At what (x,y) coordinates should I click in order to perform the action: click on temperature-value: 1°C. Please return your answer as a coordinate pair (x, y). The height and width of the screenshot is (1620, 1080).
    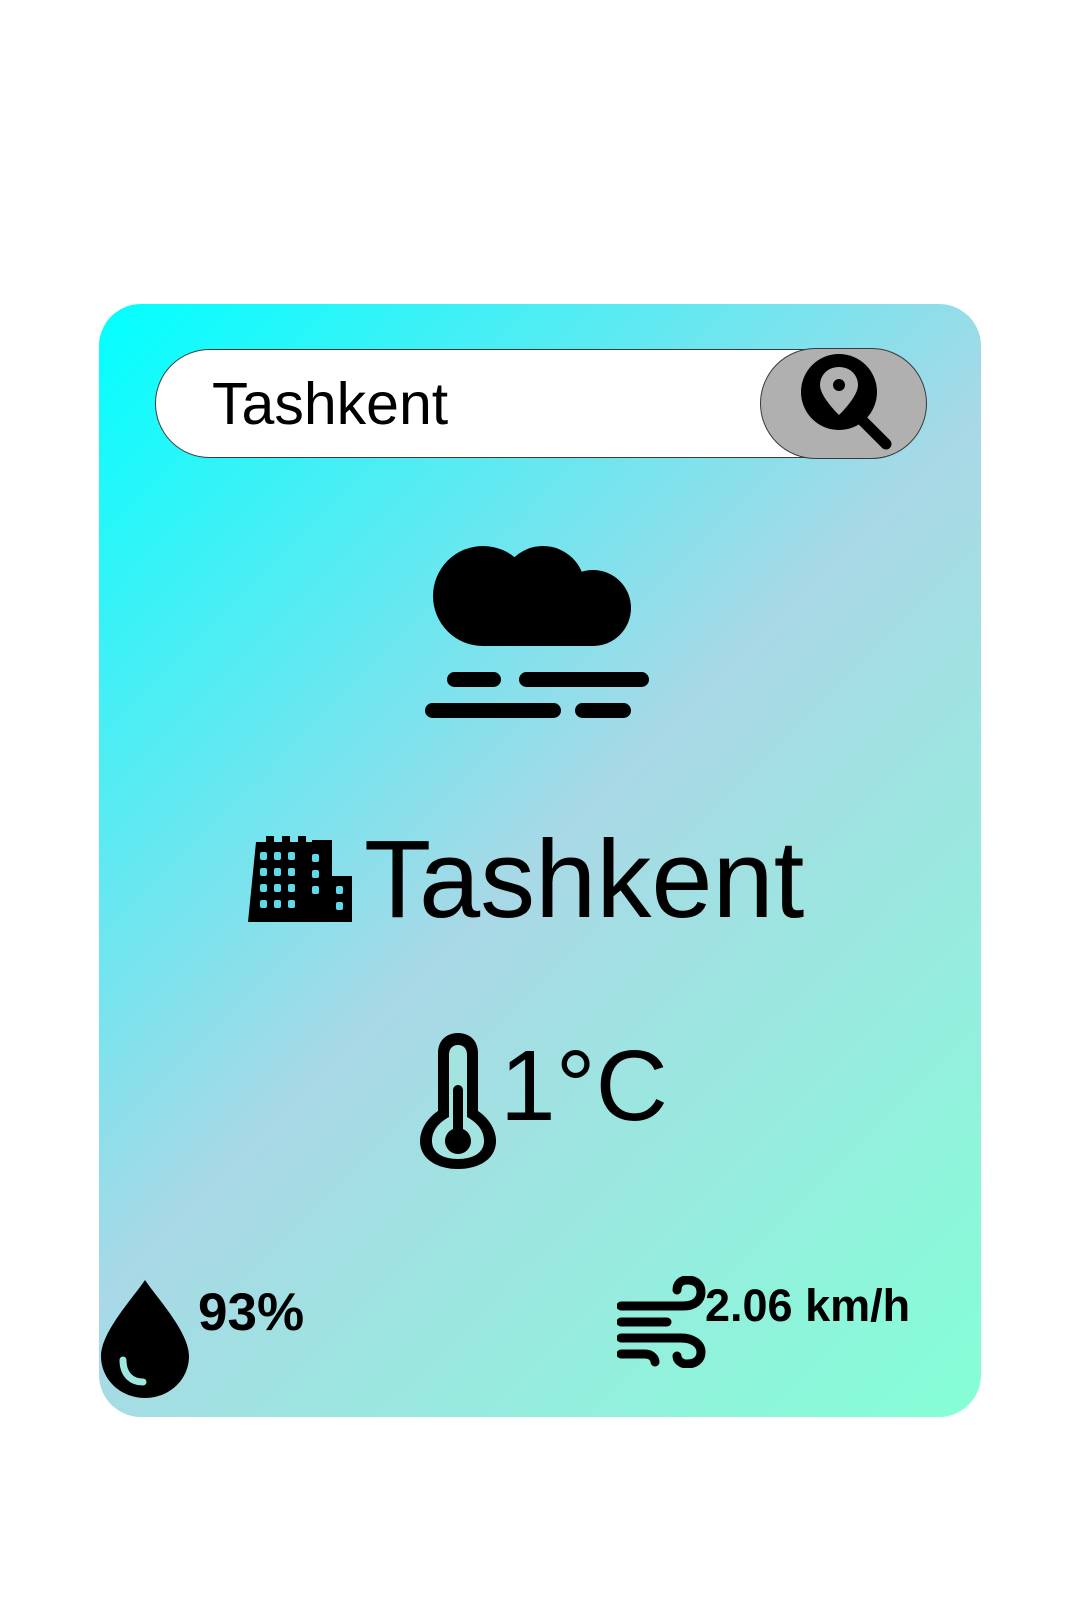
    Looking at the image, I should click on (584, 1086).